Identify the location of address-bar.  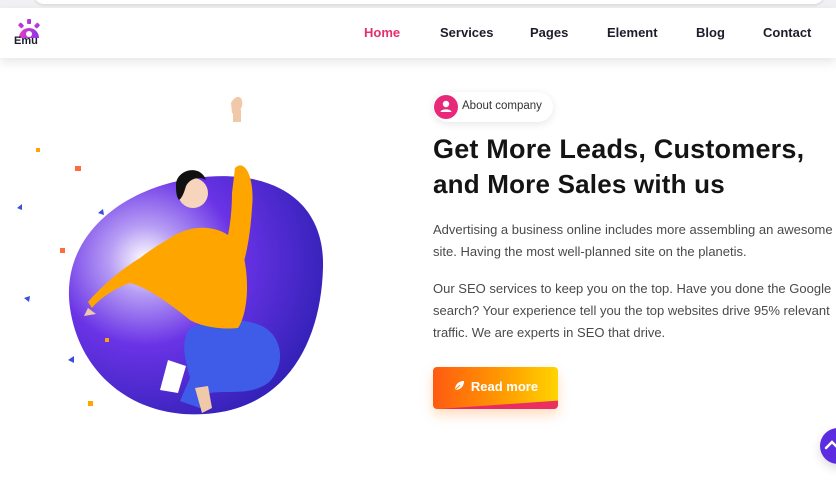
(429, 2).